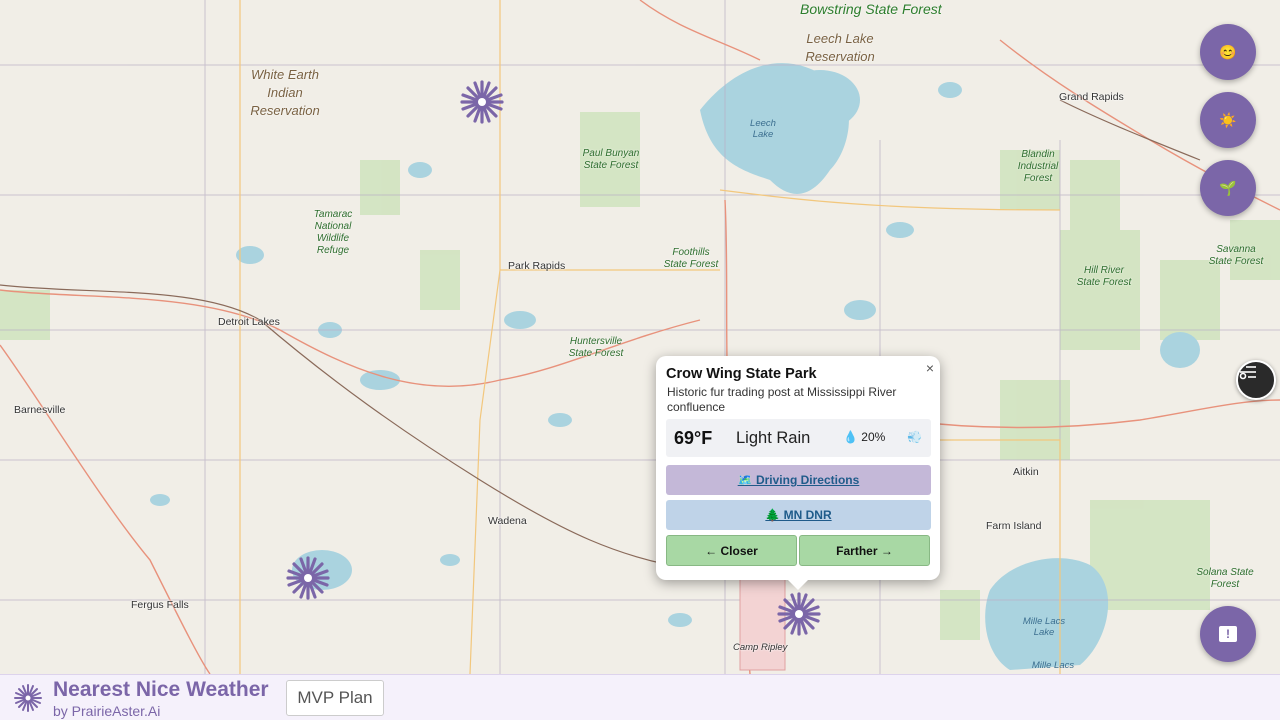  I want to click on driving-directions-button: 🗺️ Driving Directions, so click(798, 480).